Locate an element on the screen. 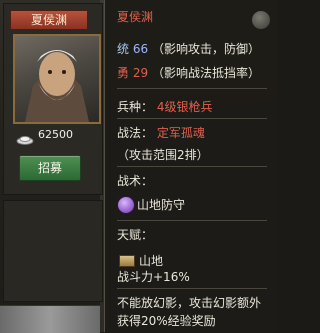 This screenshot has height=333, width=320. general-portrait is located at coordinates (57, 79).